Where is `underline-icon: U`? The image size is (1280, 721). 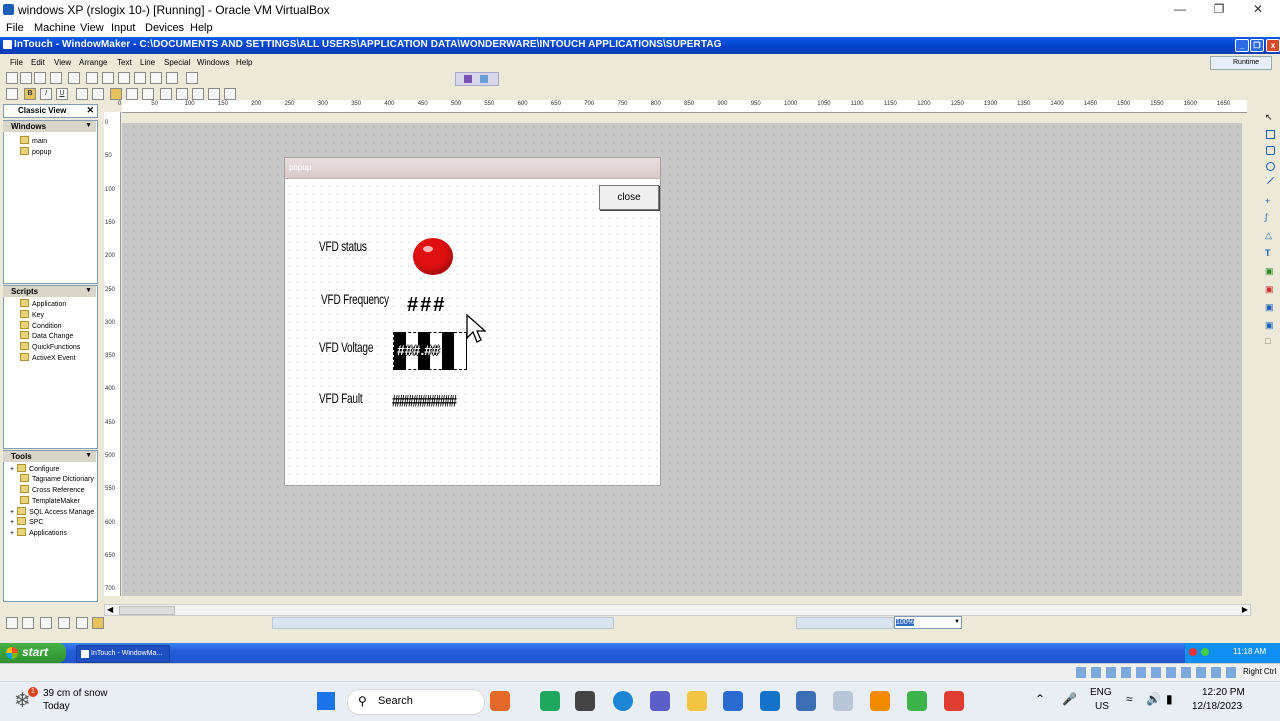
underline-icon: U is located at coordinates (62, 94).